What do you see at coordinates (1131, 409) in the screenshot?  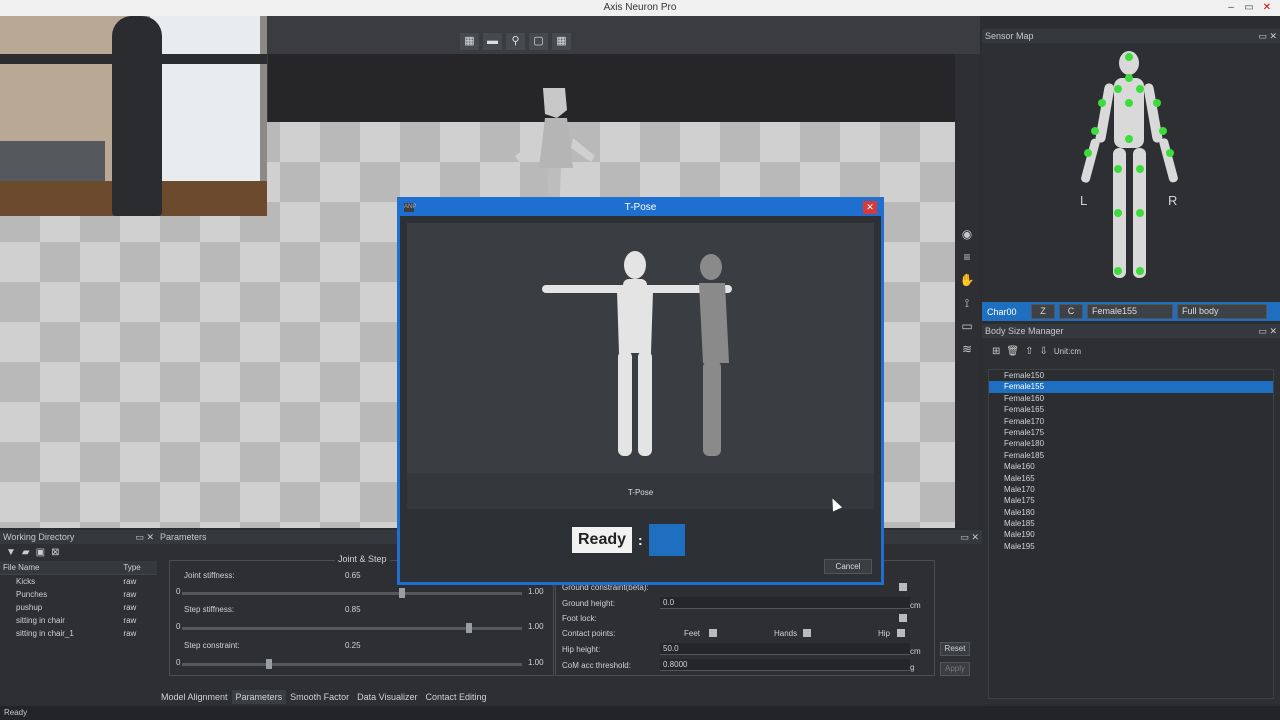 I see `size-list-item: Female165` at bounding box center [1131, 409].